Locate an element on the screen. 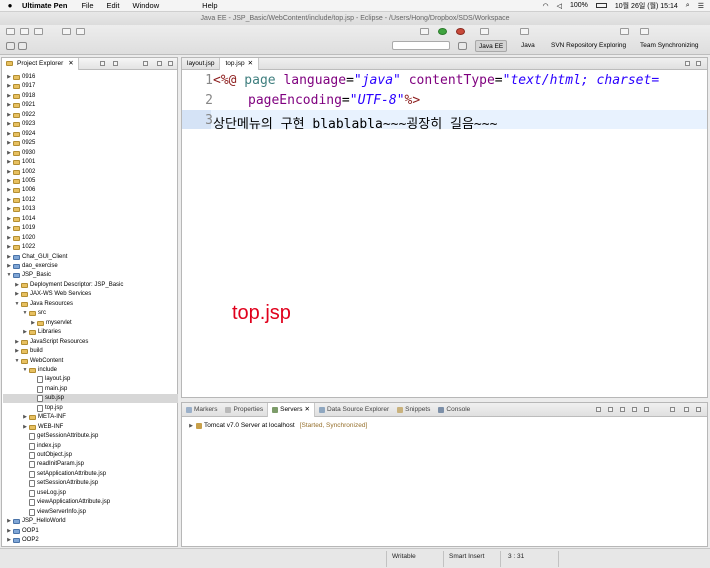 Image resolution: width=710 pixels, height=568 pixels. perspective-team: Team Synchronizing is located at coordinates (669, 46).